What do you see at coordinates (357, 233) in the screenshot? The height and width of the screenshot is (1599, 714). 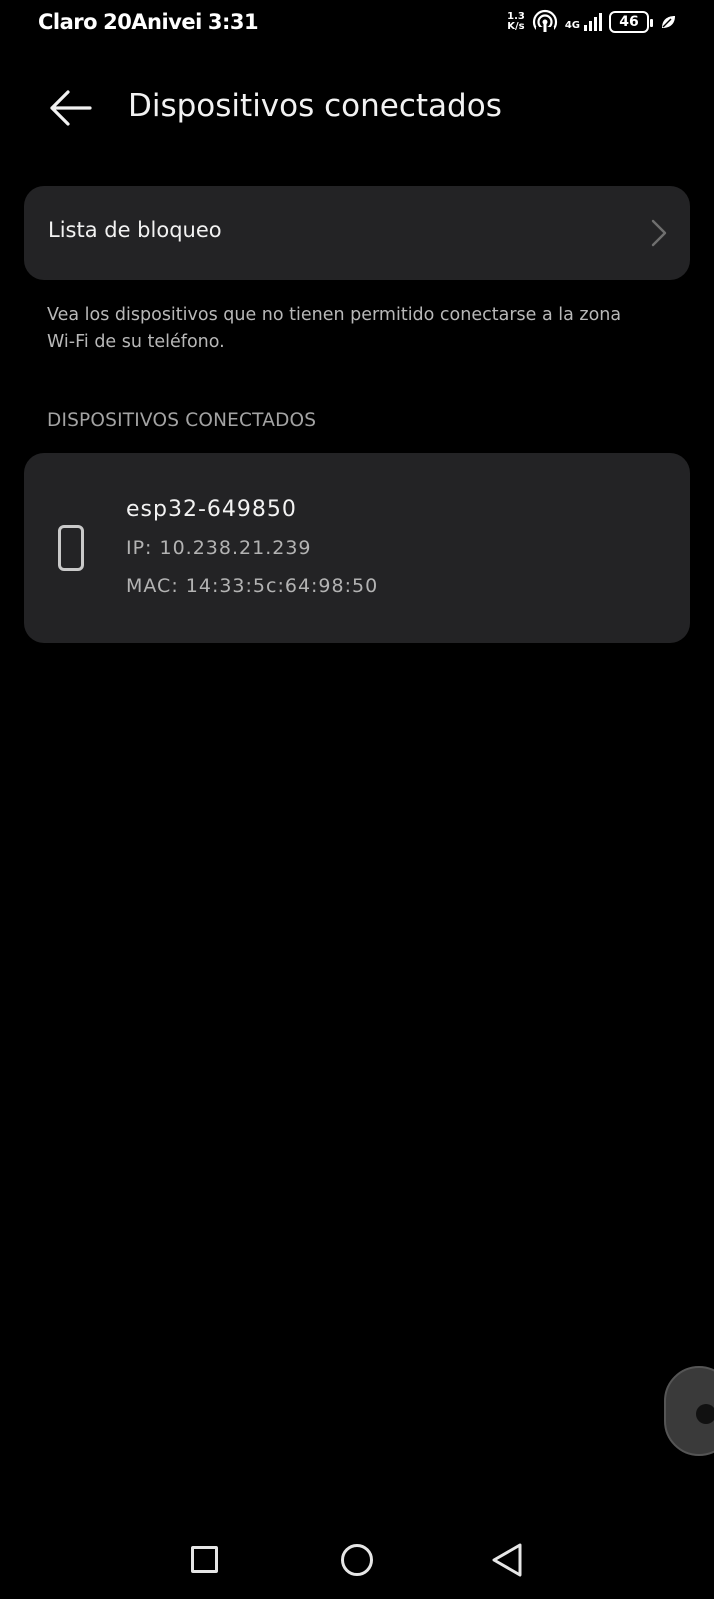 I see `block-list-button: Lista de bloqueo` at bounding box center [357, 233].